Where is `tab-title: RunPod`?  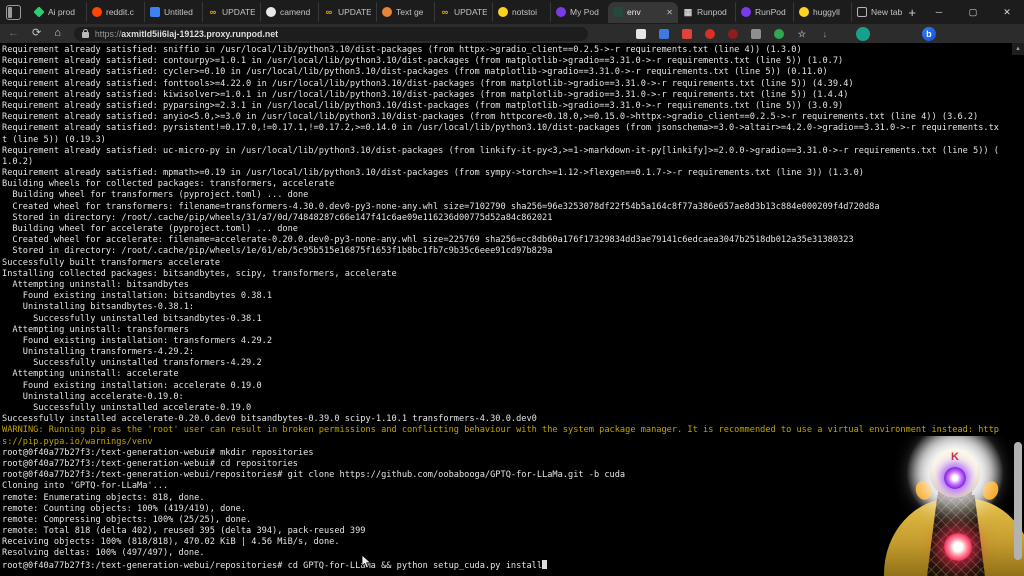 tab-title: RunPod is located at coordinates (770, 12).